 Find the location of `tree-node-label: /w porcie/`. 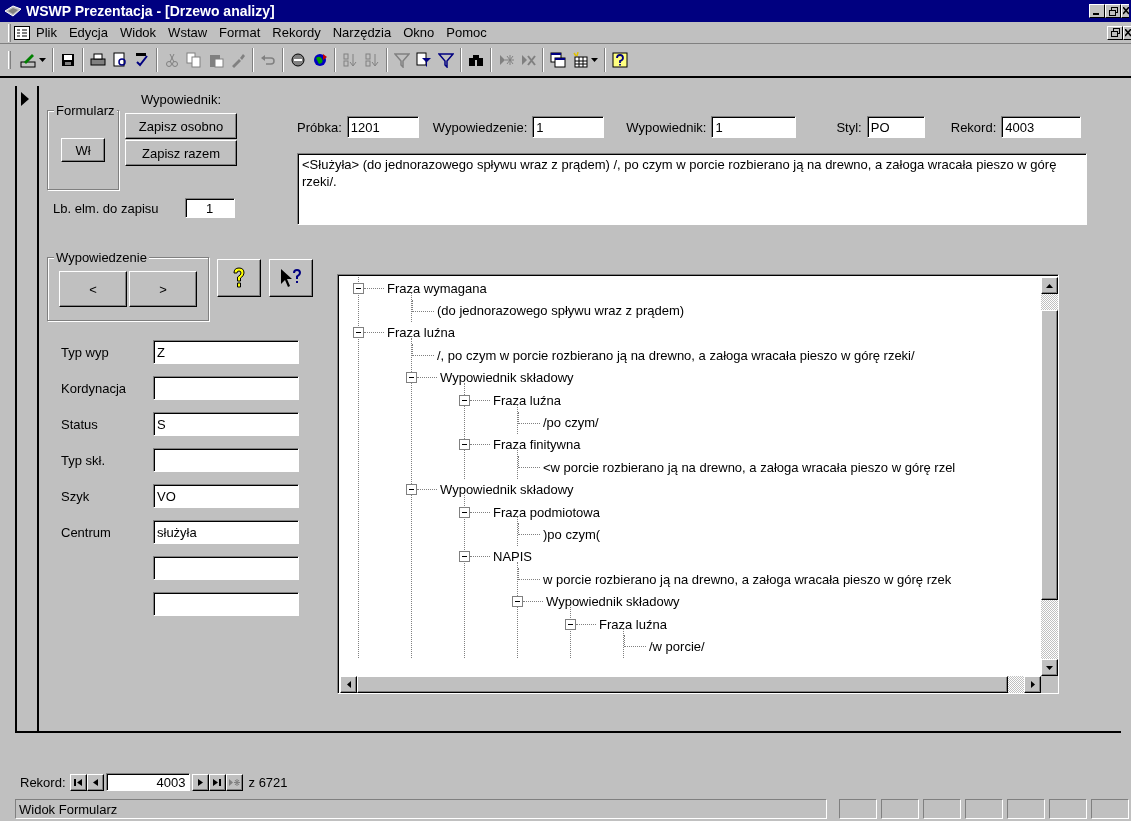

tree-node-label: /w porcie/ is located at coordinates (675, 646).